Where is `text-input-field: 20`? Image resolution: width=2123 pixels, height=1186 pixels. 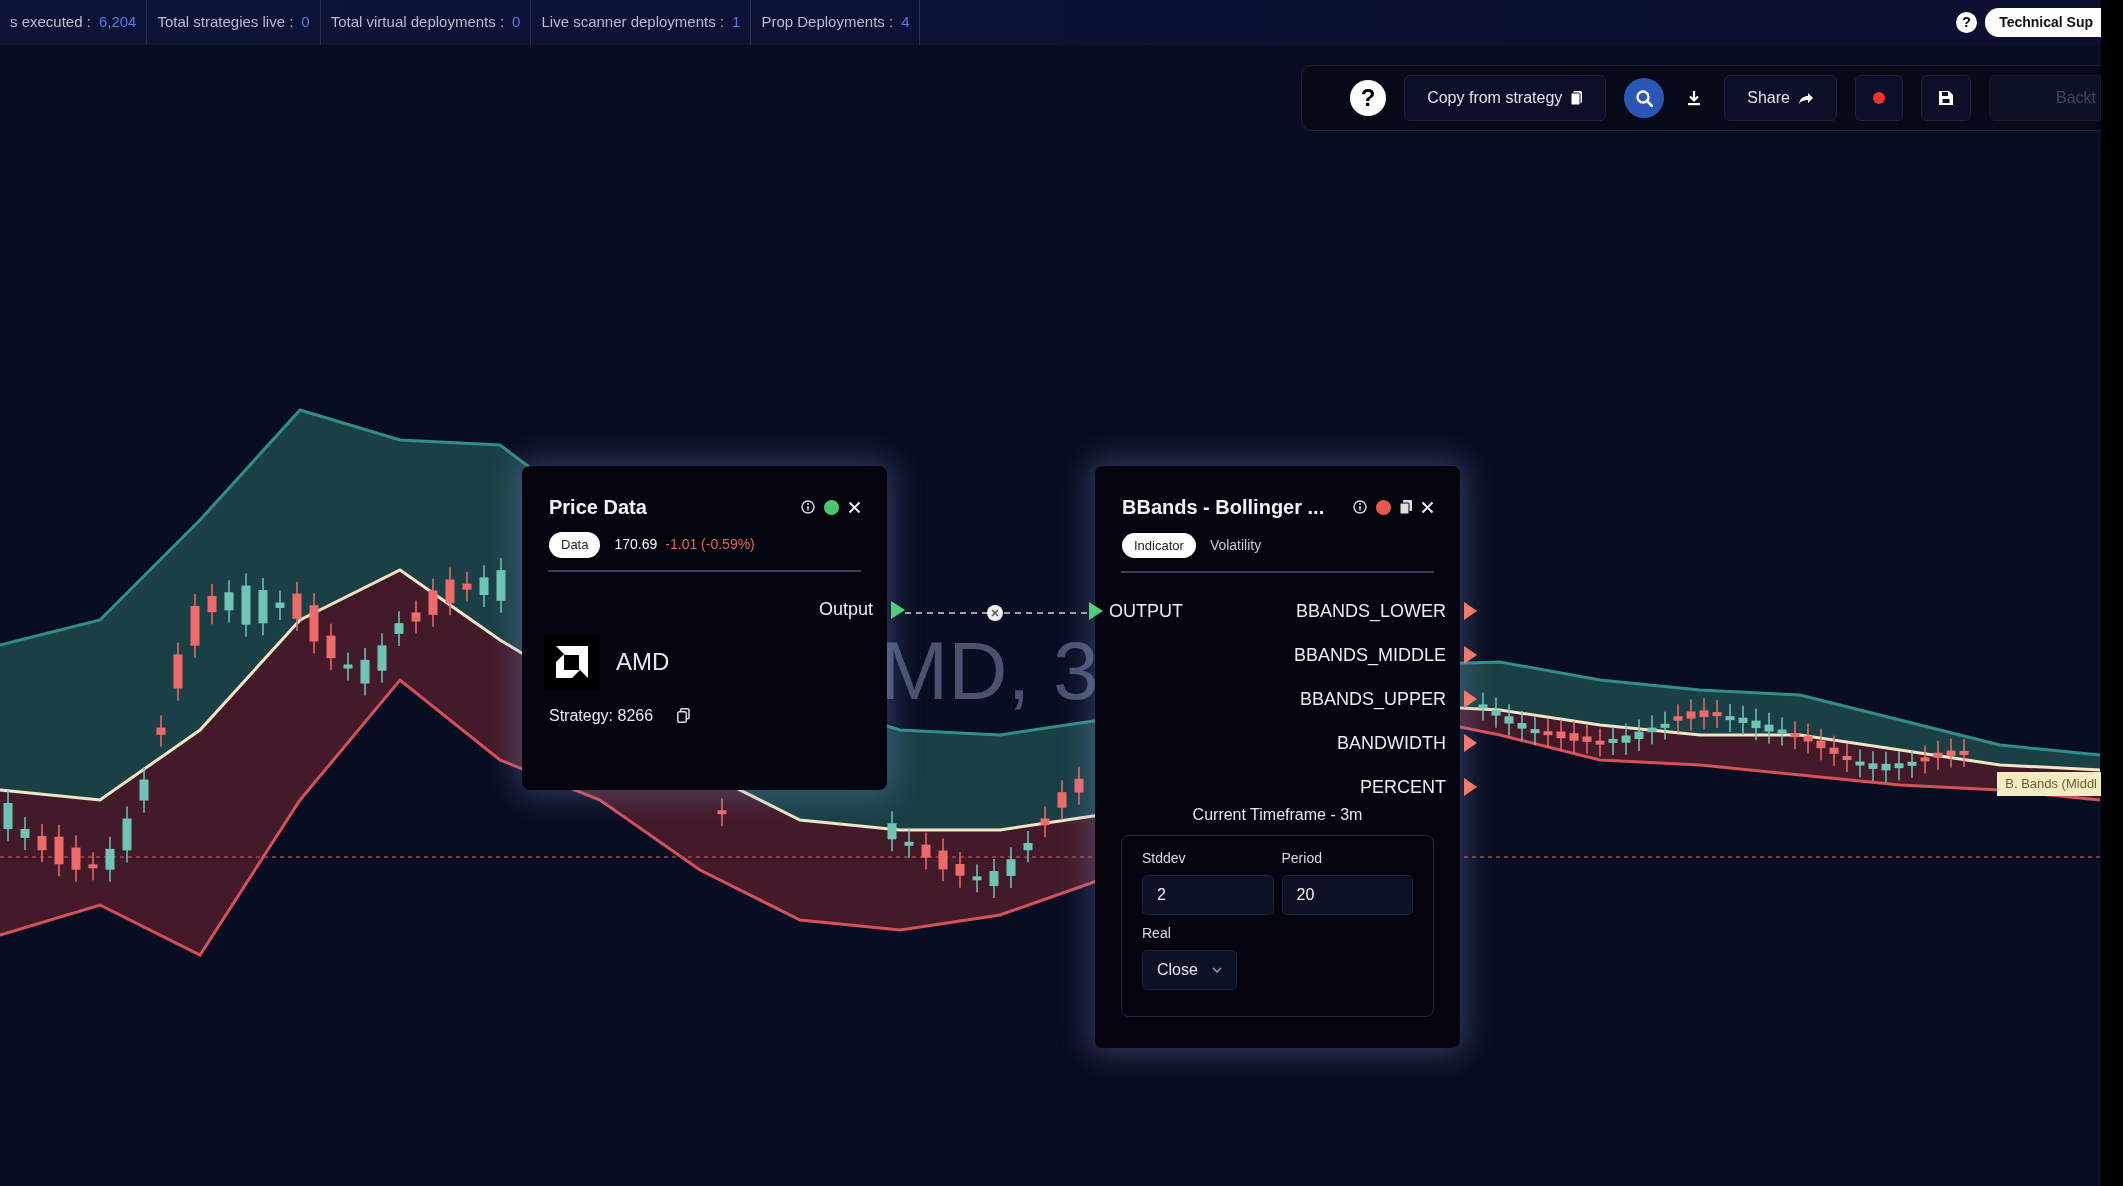
text-input-field: 20 is located at coordinates (1347, 895).